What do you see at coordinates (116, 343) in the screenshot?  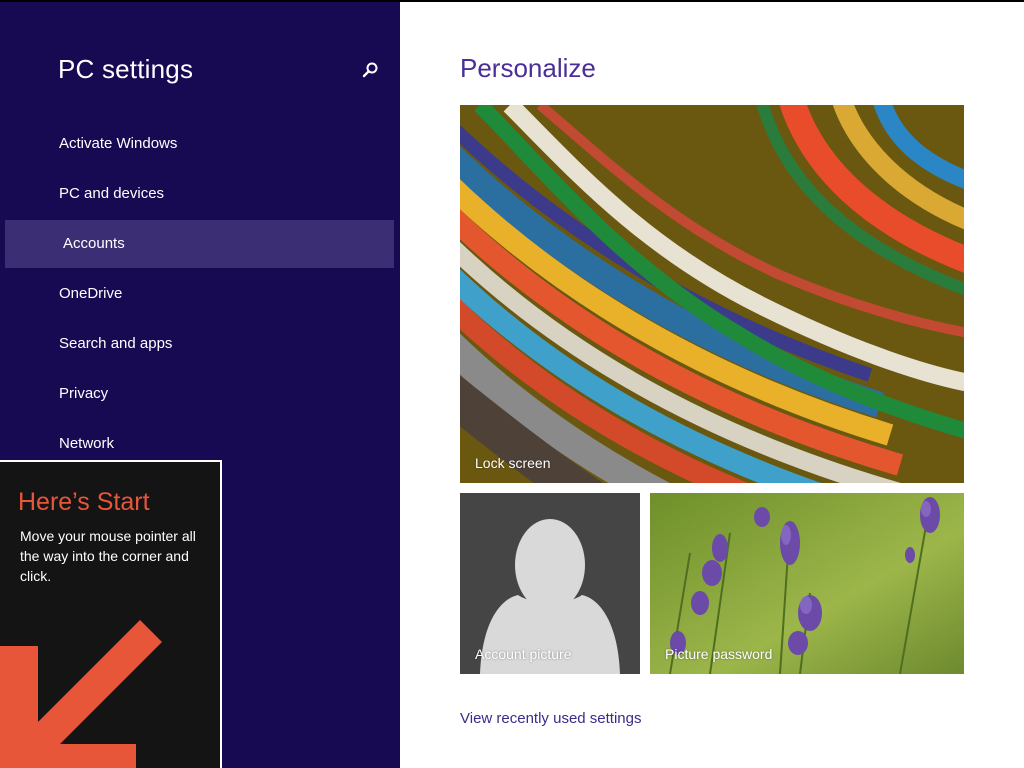 I see `sidebar-item-label: Search and apps` at bounding box center [116, 343].